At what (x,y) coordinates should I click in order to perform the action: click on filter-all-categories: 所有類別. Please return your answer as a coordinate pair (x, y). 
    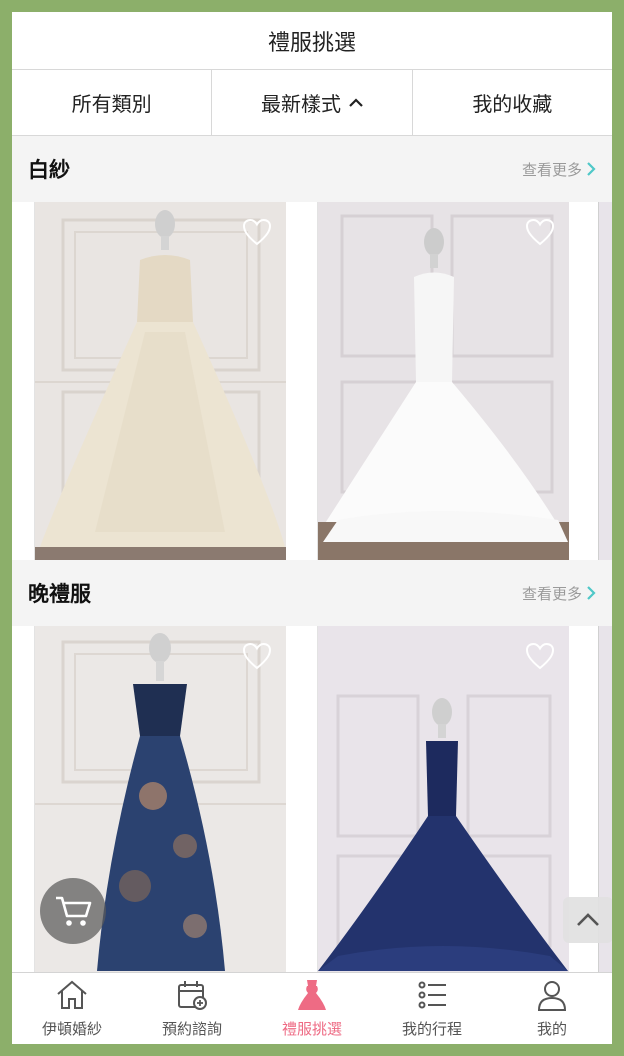
    Looking at the image, I should click on (112, 102).